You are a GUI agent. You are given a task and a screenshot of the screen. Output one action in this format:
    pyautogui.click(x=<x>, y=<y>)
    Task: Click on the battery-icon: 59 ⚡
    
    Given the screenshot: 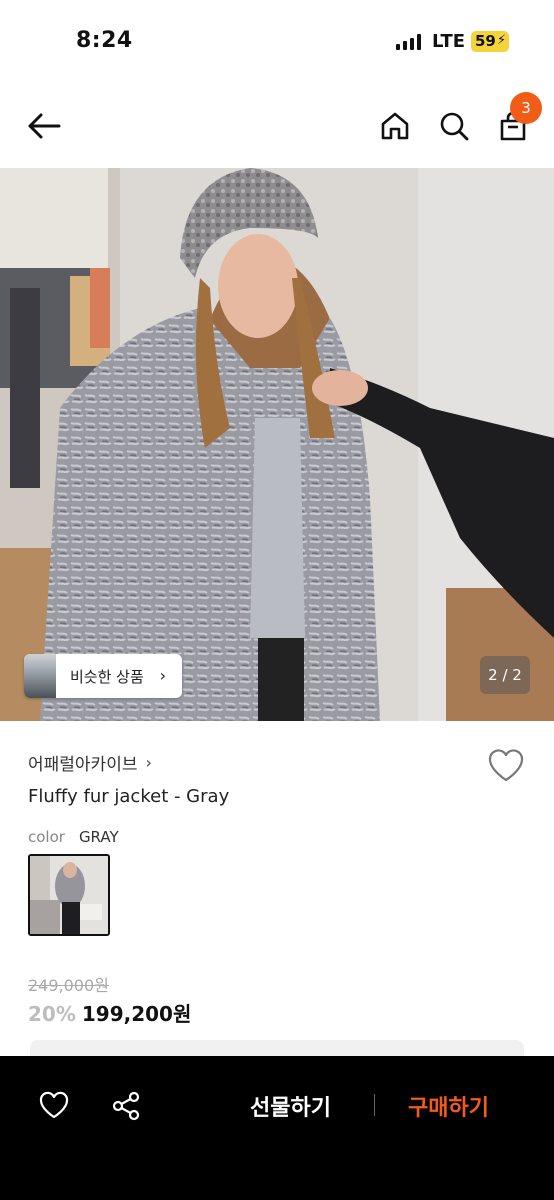 What is the action you would take?
    pyautogui.click(x=490, y=41)
    